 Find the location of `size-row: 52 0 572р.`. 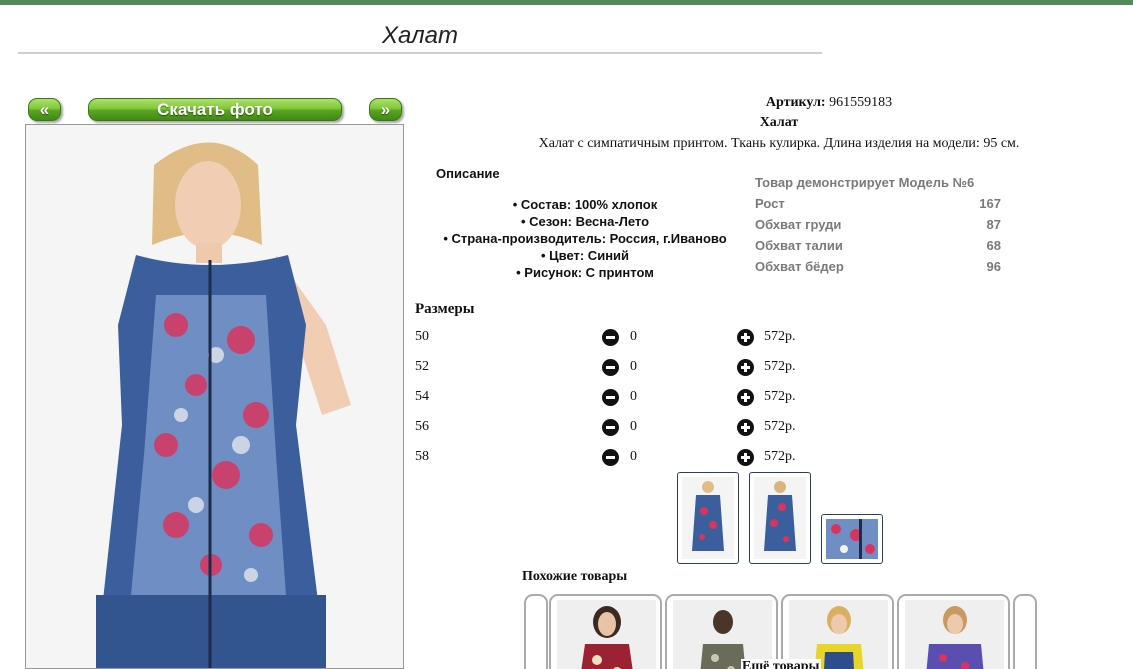

size-row: 52 0 572р. is located at coordinates (625, 371).